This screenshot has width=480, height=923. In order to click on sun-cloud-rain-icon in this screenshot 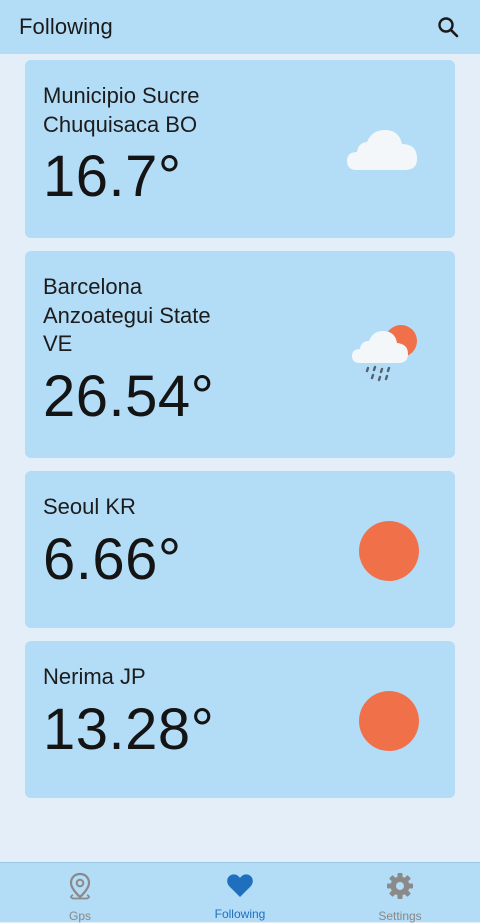, I will do `click(385, 356)`.